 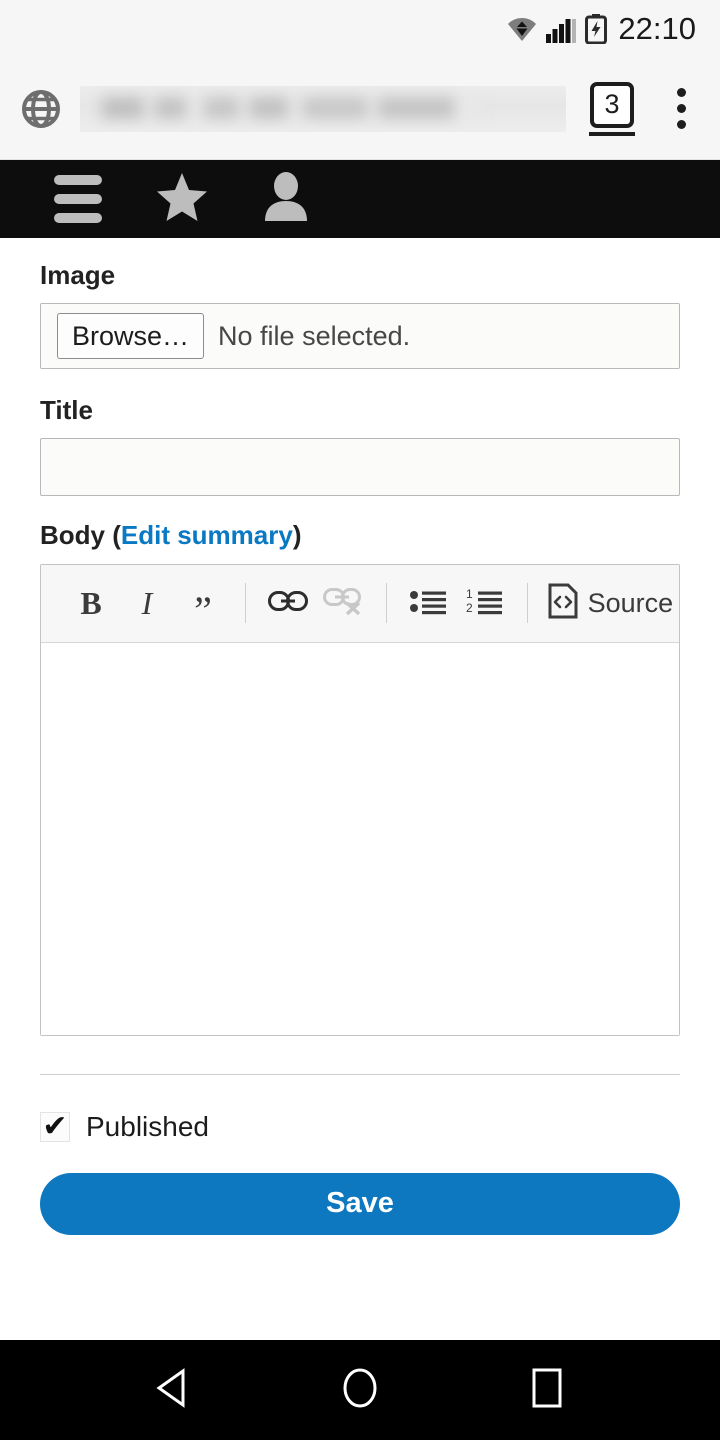 What do you see at coordinates (360, 467) in the screenshot?
I see `title-input` at bounding box center [360, 467].